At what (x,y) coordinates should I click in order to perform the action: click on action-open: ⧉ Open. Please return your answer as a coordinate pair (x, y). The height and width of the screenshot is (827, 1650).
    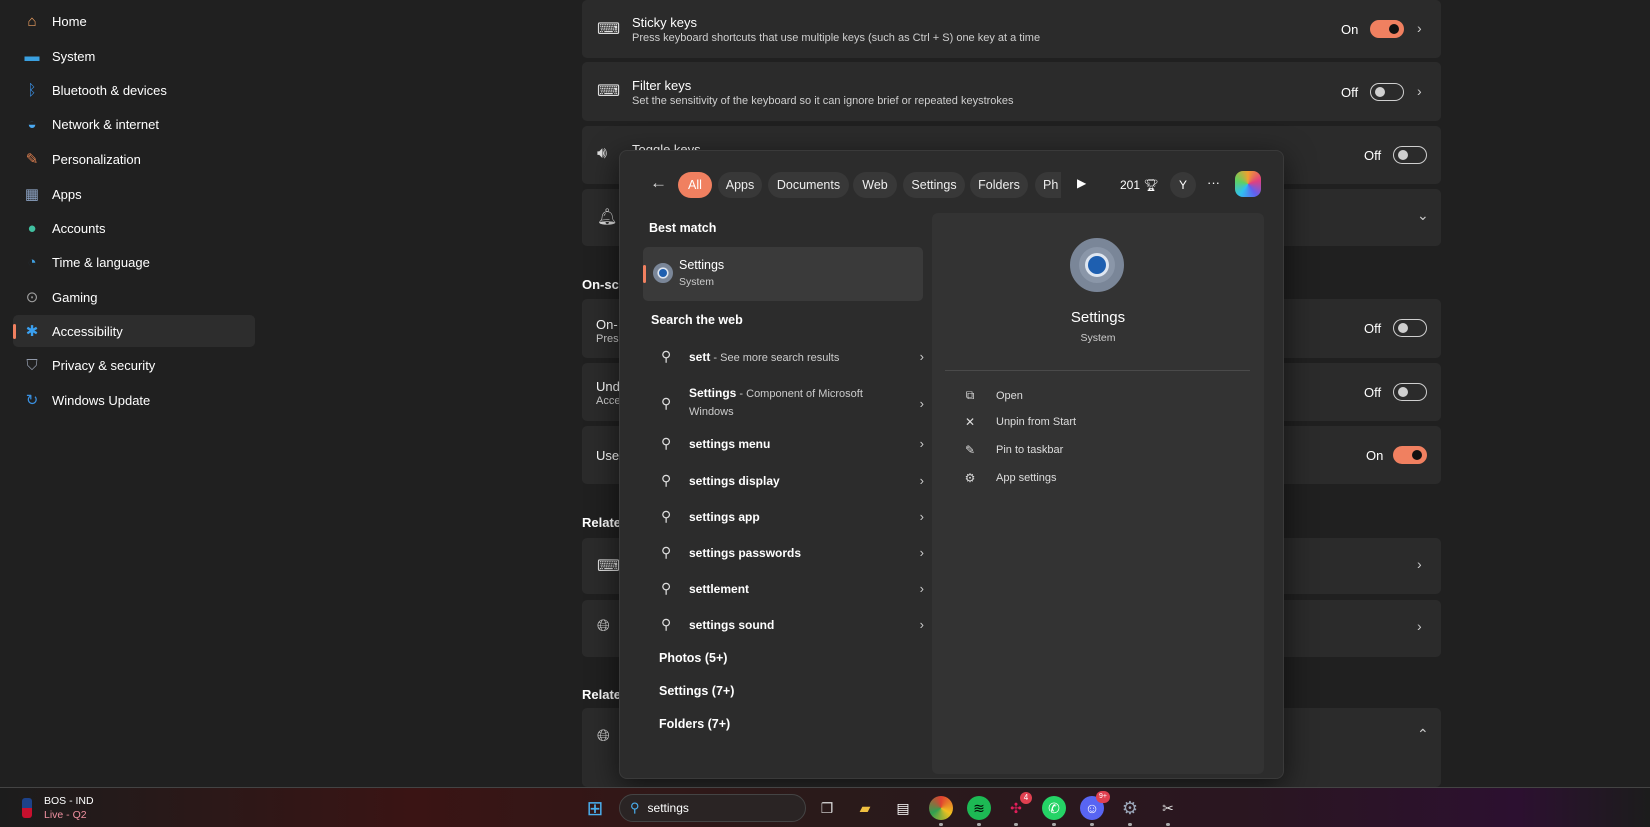
    Looking at the image, I should click on (992, 395).